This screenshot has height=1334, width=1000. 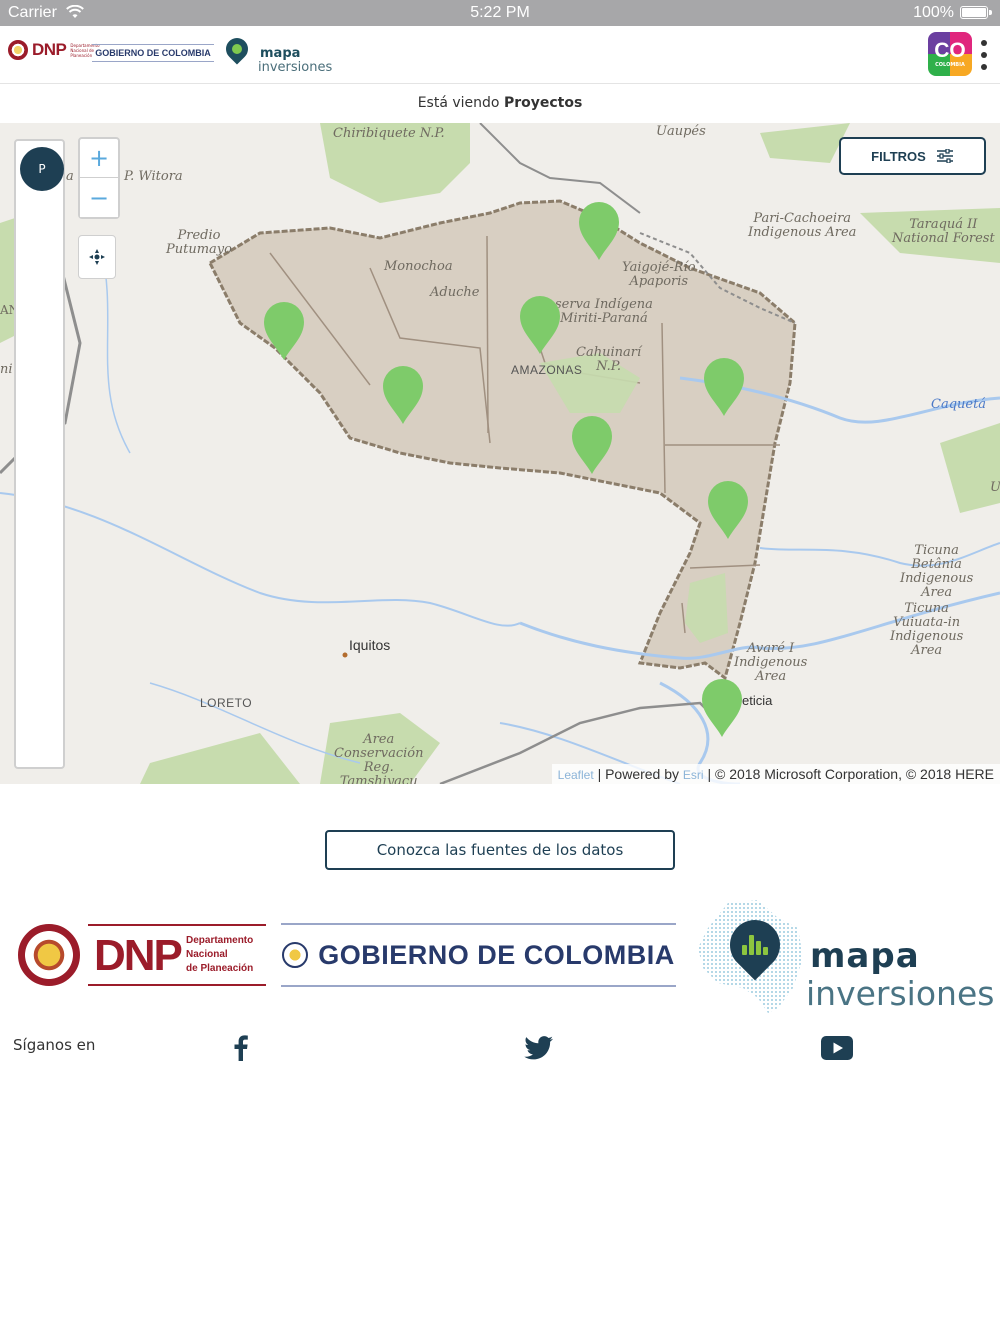 What do you see at coordinates (138, 955) in the screenshot?
I see `dnp-footer-text: DNP` at bounding box center [138, 955].